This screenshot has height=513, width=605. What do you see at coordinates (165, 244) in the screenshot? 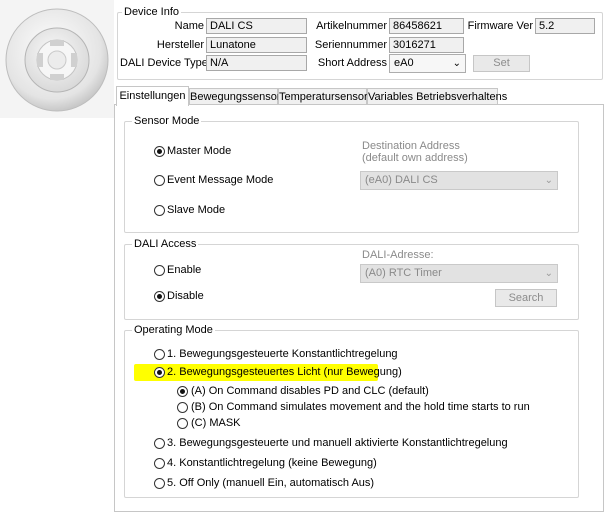
I see `dali-access-title: DALI Access` at bounding box center [165, 244].